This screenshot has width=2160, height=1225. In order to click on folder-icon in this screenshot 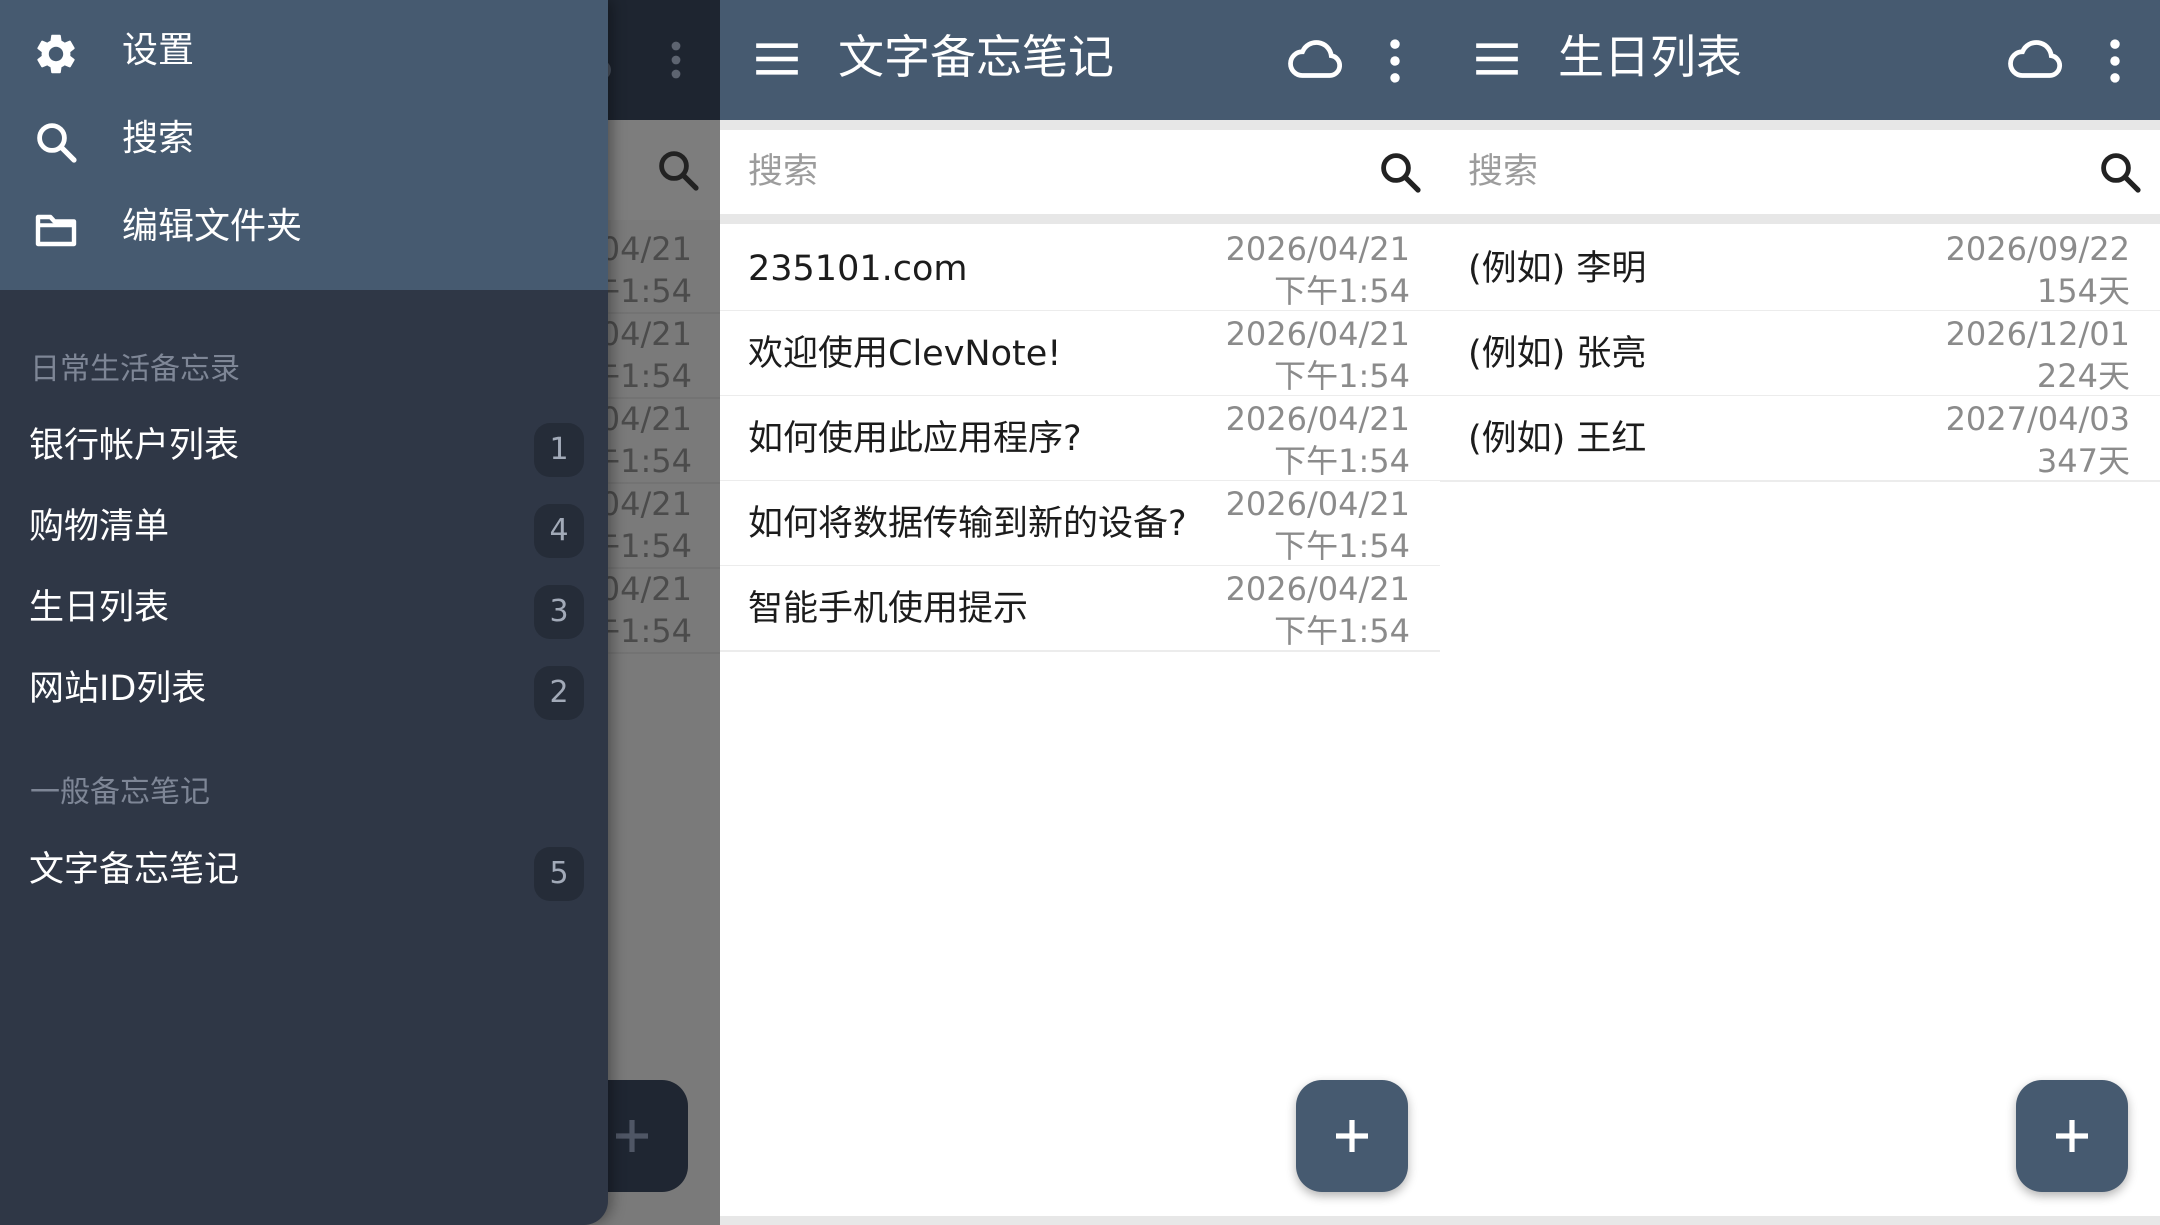, I will do `click(56, 230)`.